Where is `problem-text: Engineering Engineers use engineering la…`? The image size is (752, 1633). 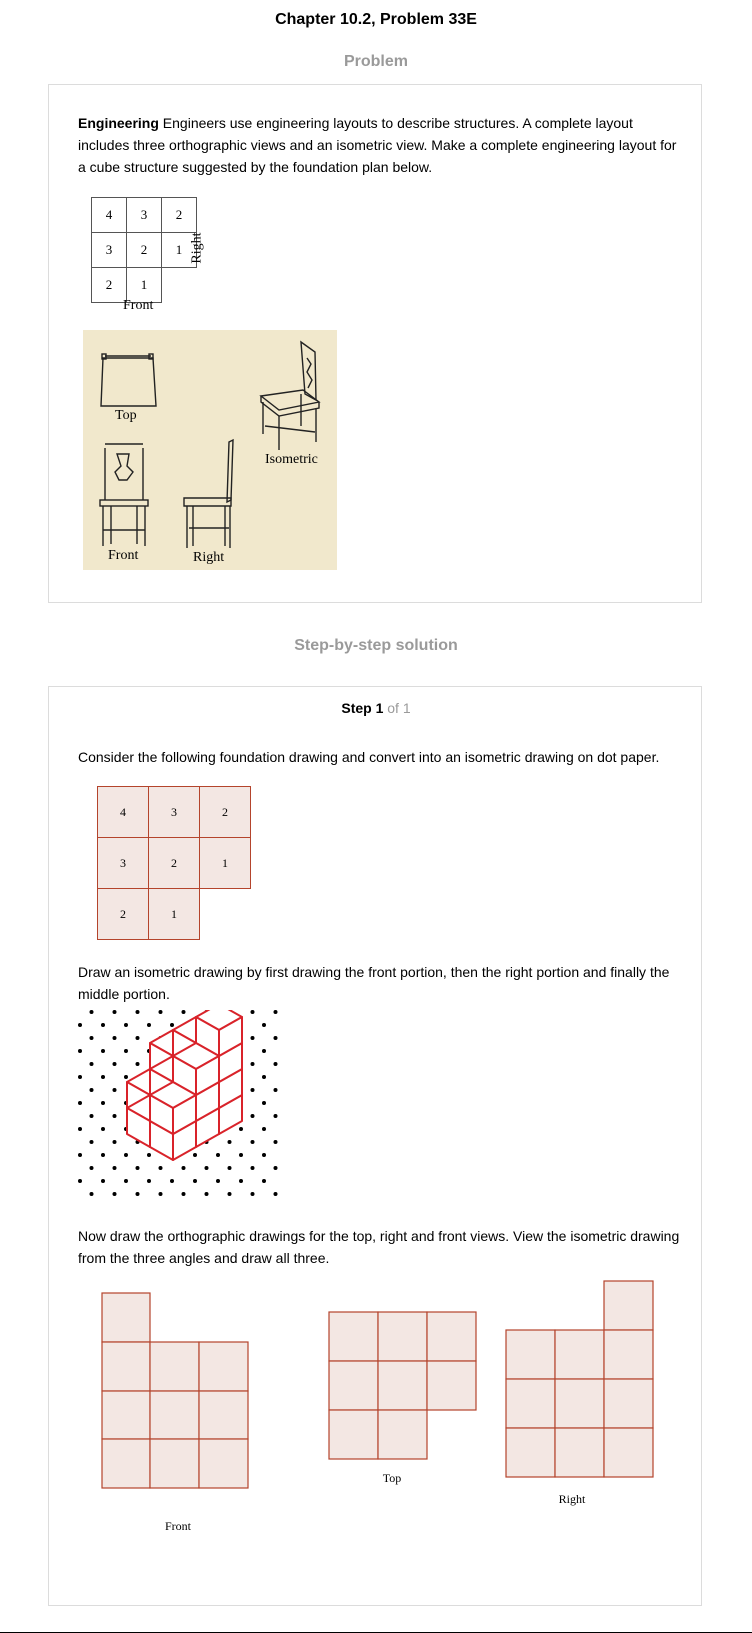
problem-text: Engineering Engineers use engineering la… is located at coordinates (380, 145).